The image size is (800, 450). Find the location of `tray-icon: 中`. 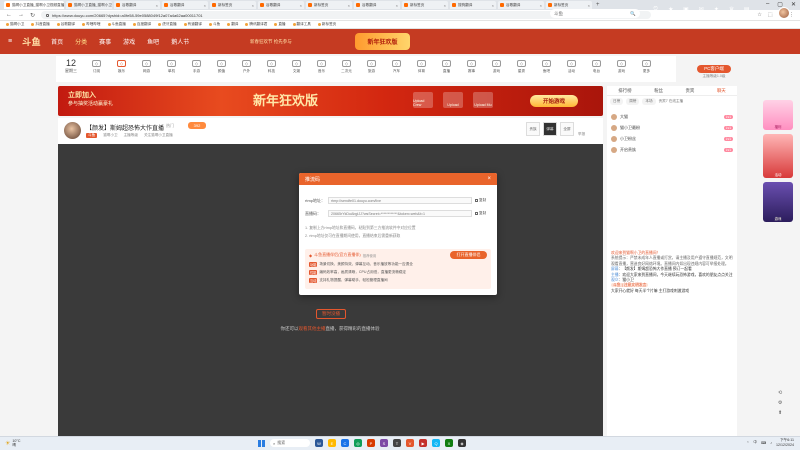

tray-icon: 中 is located at coordinates (755, 442).